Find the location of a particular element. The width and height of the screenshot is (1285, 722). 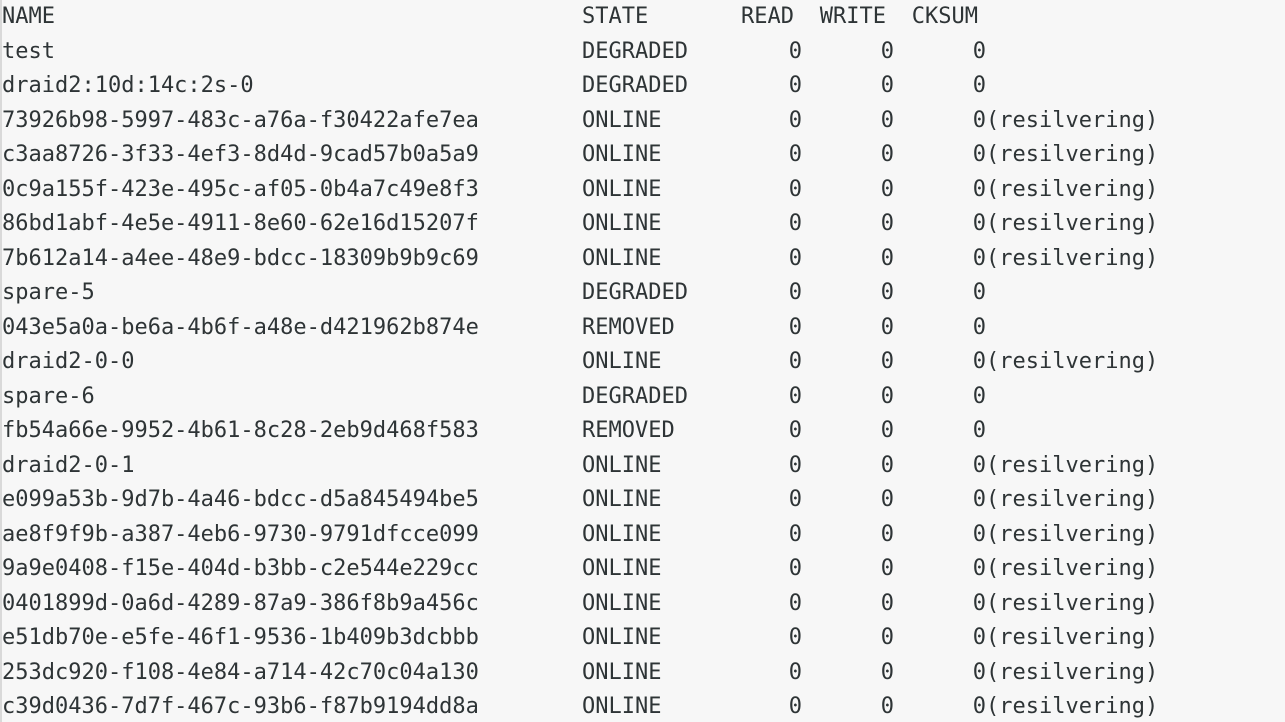

vdev-name: 0401899d-0a6d-4289-87a9-386f8b9a456c is located at coordinates (240, 603).